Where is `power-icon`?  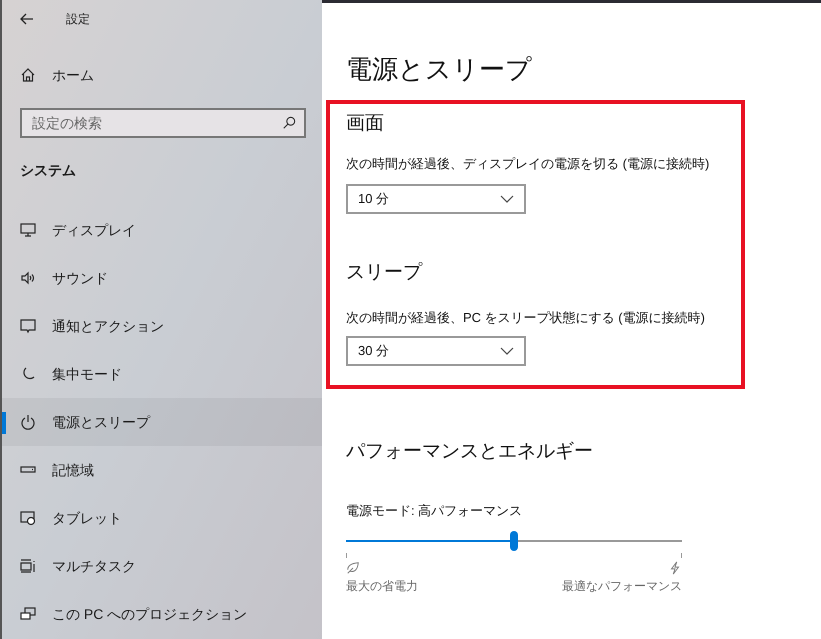
power-icon is located at coordinates (28, 422).